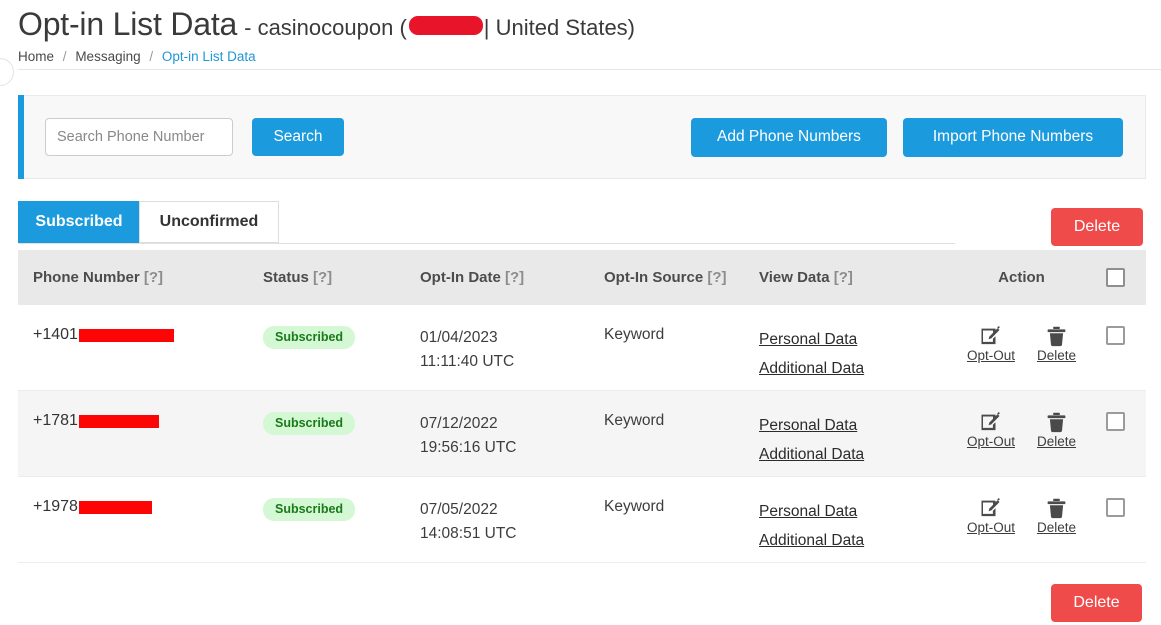 Image resolution: width=1161 pixels, height=625 pixels. I want to click on breadcrumb-item-current: Opt-in List Data, so click(209, 56).